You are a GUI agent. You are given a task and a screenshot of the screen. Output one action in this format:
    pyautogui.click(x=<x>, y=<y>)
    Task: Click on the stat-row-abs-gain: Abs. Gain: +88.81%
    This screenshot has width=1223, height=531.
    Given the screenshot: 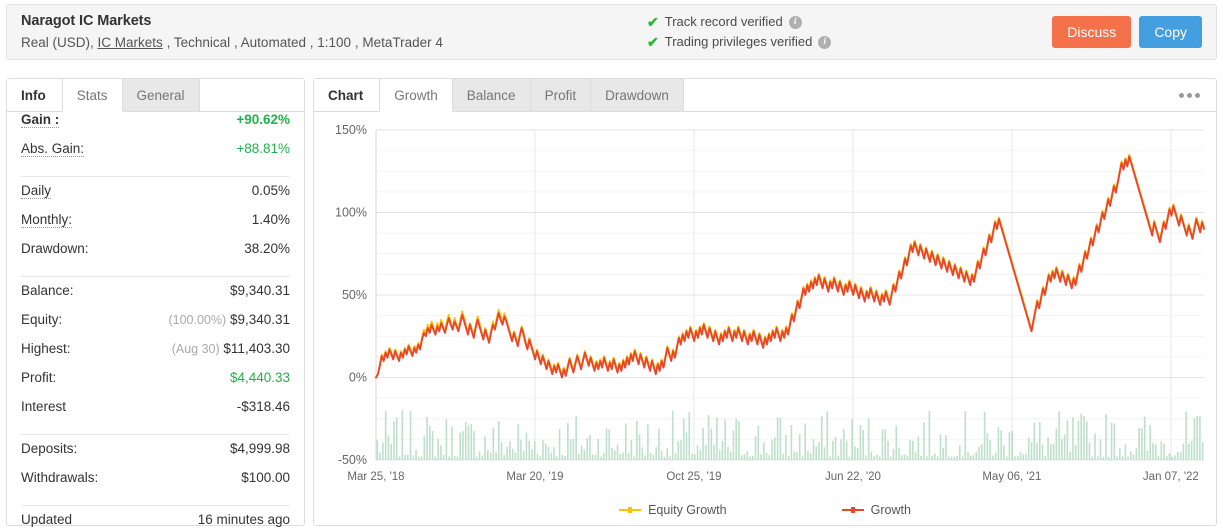 What is the action you would take?
    pyautogui.click(x=155, y=155)
    